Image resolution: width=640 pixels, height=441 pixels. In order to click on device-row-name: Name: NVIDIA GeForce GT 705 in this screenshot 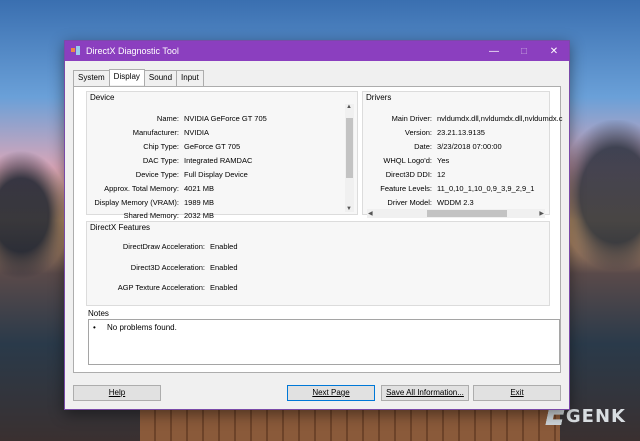, I will do `click(177, 118)`.